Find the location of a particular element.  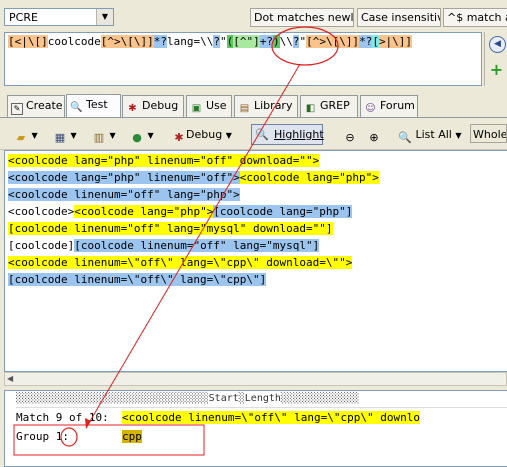

regex-token: " is located at coordinates (223, 41).